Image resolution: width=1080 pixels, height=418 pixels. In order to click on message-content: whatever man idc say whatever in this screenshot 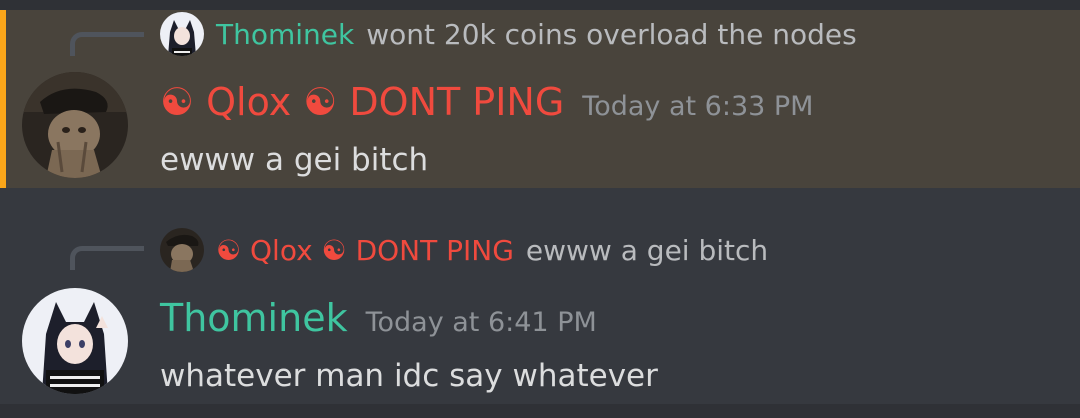, I will do `click(409, 376)`.